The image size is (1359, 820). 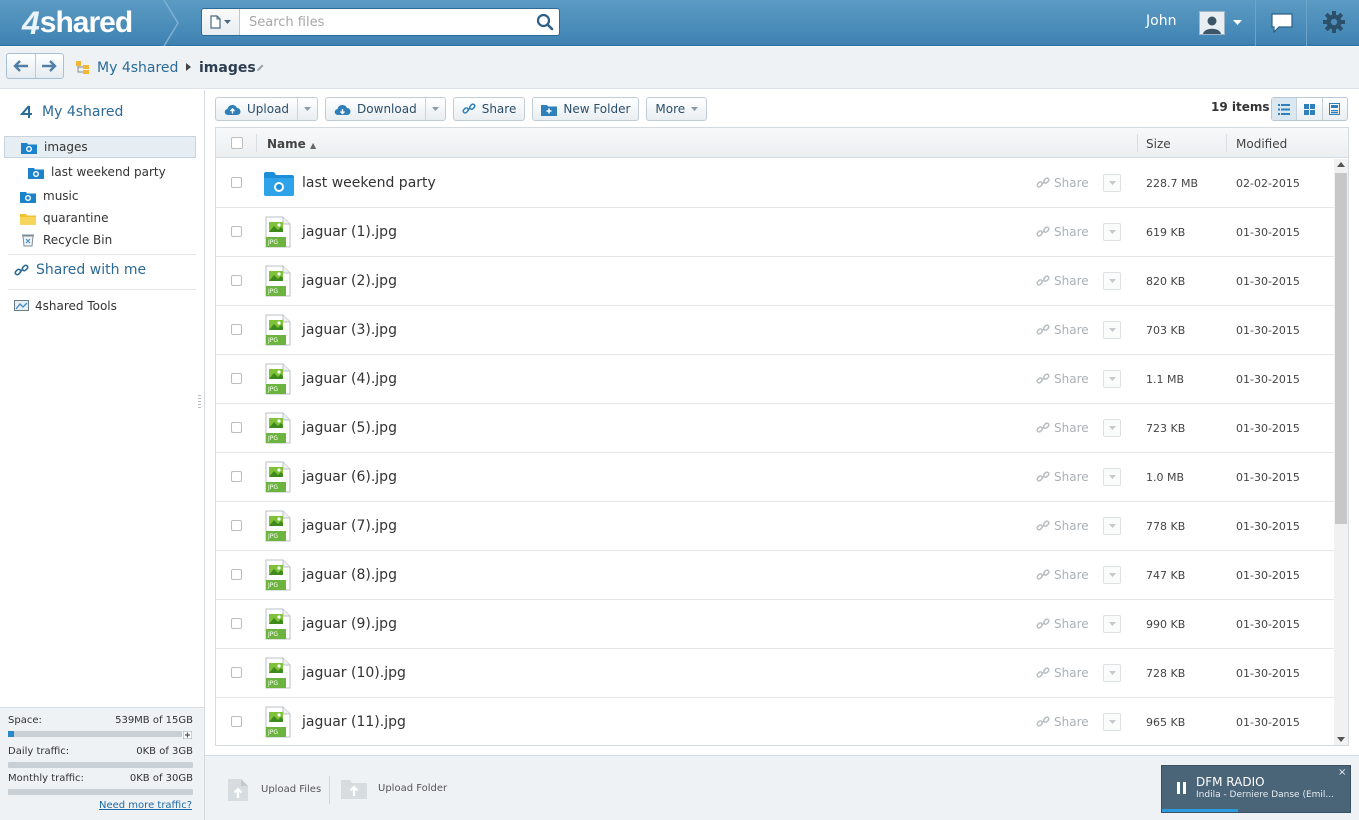 What do you see at coordinates (1261, 144) in the screenshot?
I see `column-header-modified: Modified` at bounding box center [1261, 144].